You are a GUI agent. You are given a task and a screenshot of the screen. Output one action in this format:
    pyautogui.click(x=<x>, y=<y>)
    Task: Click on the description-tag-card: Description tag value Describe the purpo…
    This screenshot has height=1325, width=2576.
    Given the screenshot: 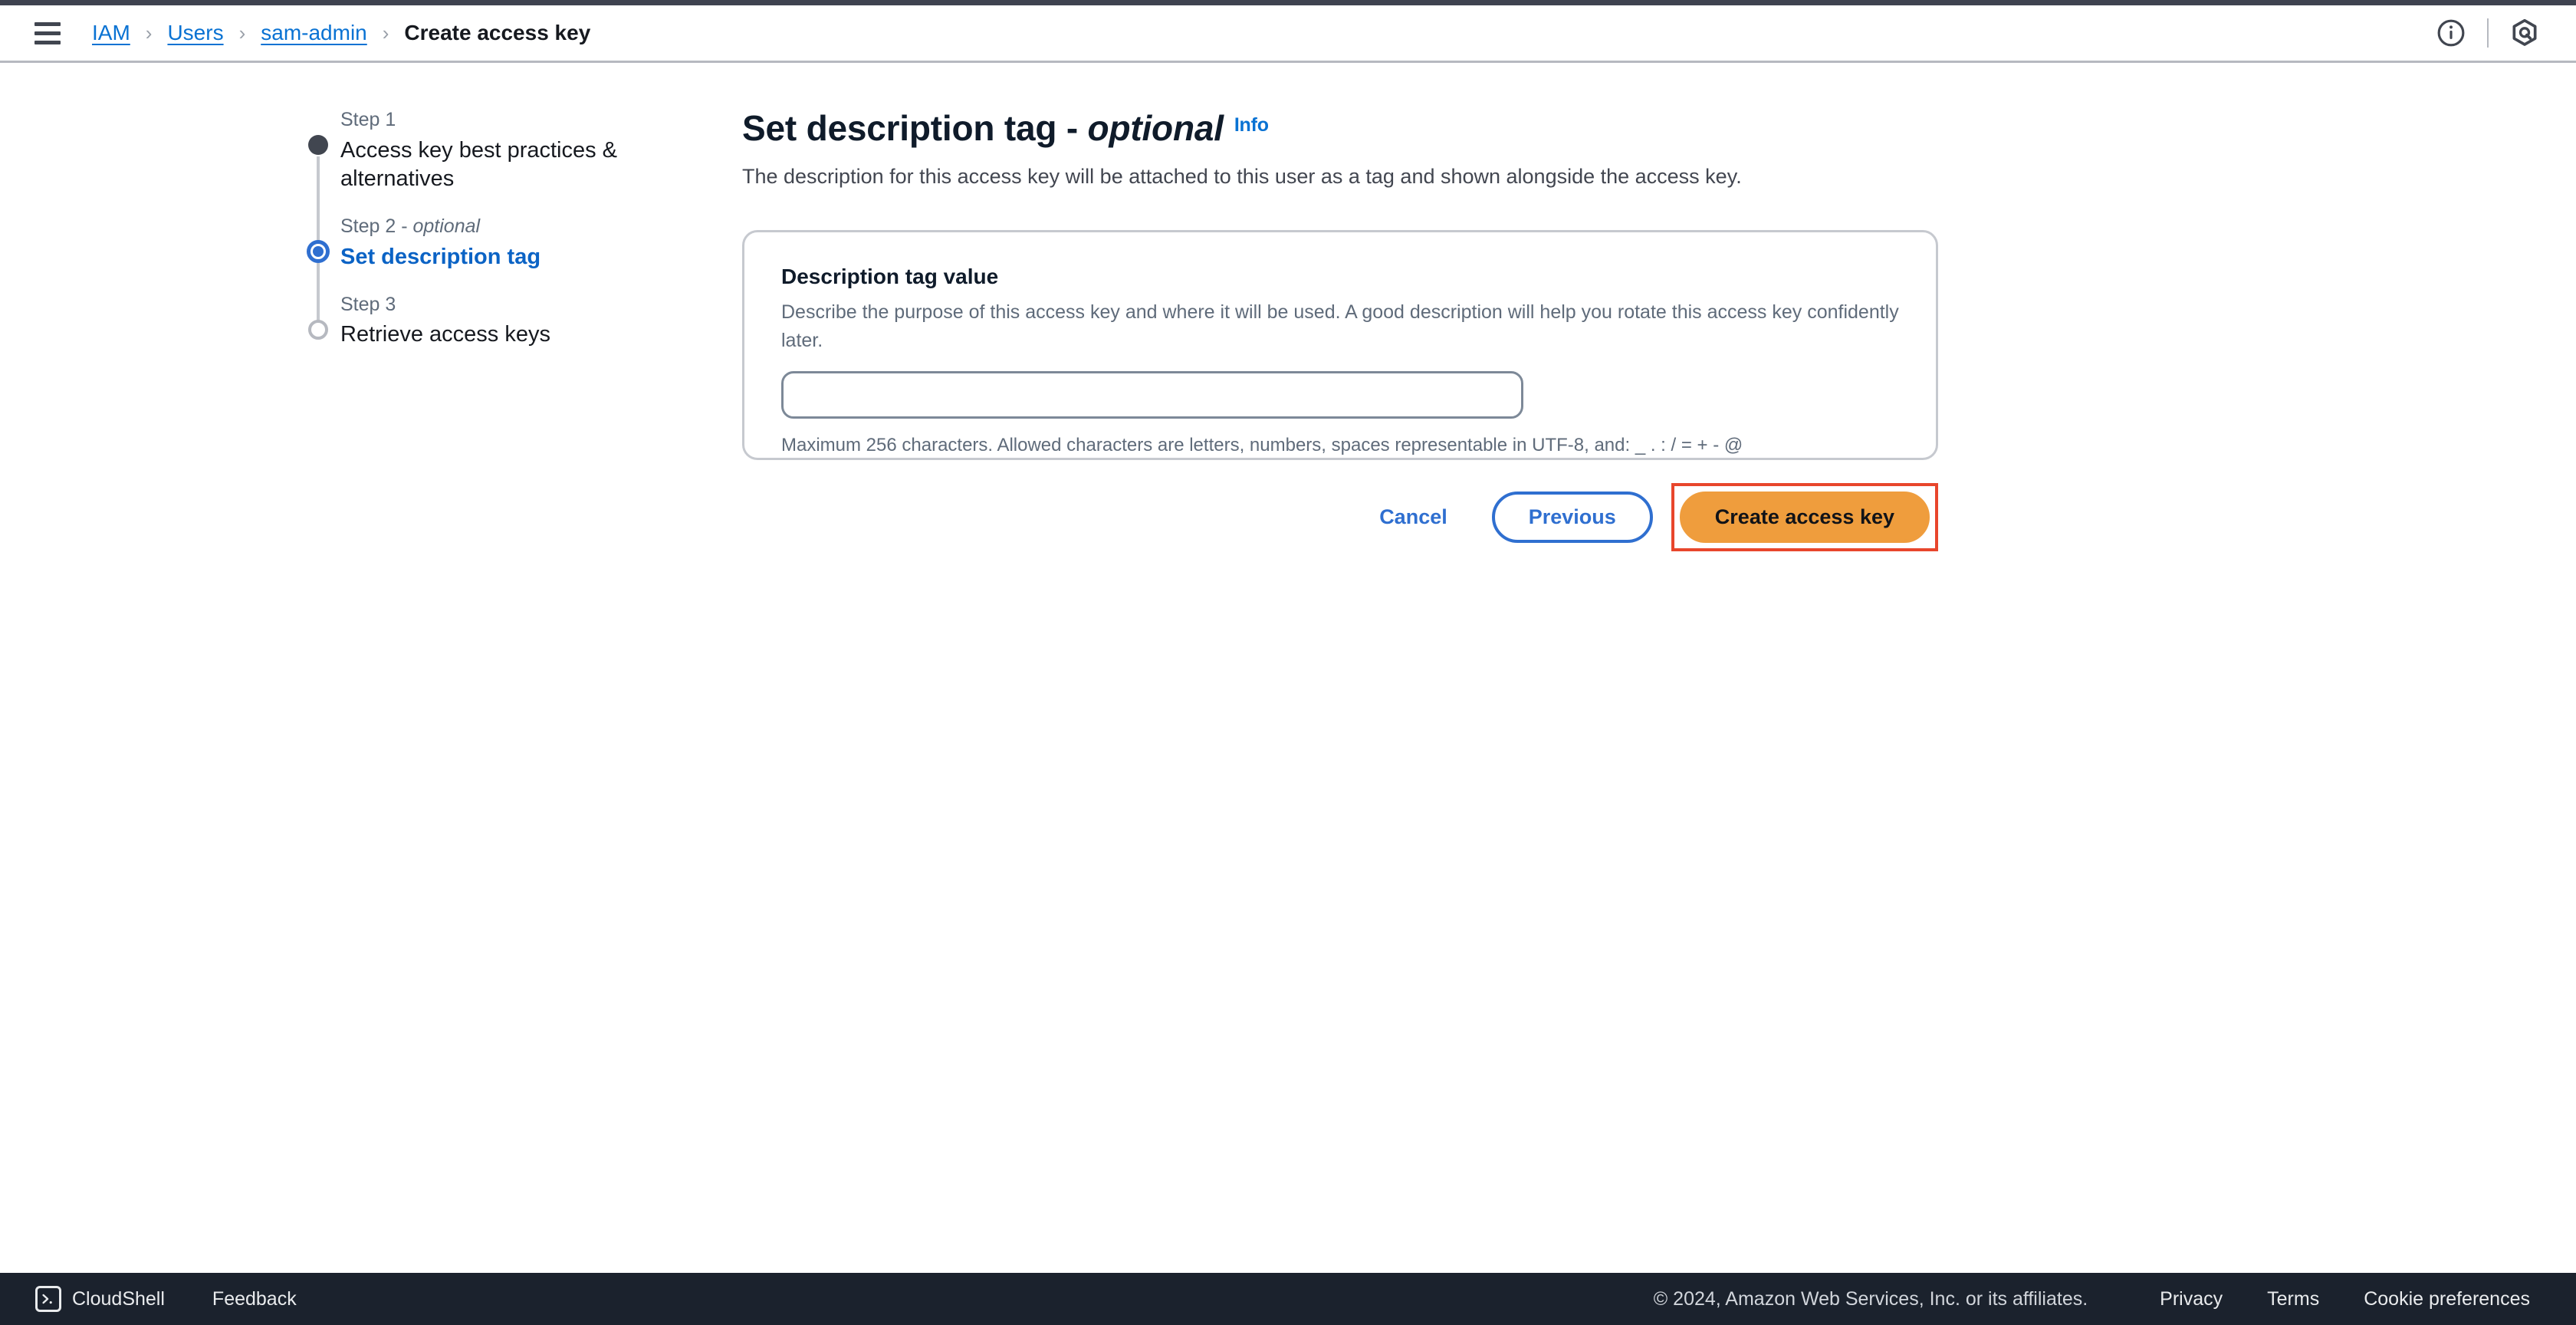 What is the action you would take?
    pyautogui.click(x=1340, y=345)
    